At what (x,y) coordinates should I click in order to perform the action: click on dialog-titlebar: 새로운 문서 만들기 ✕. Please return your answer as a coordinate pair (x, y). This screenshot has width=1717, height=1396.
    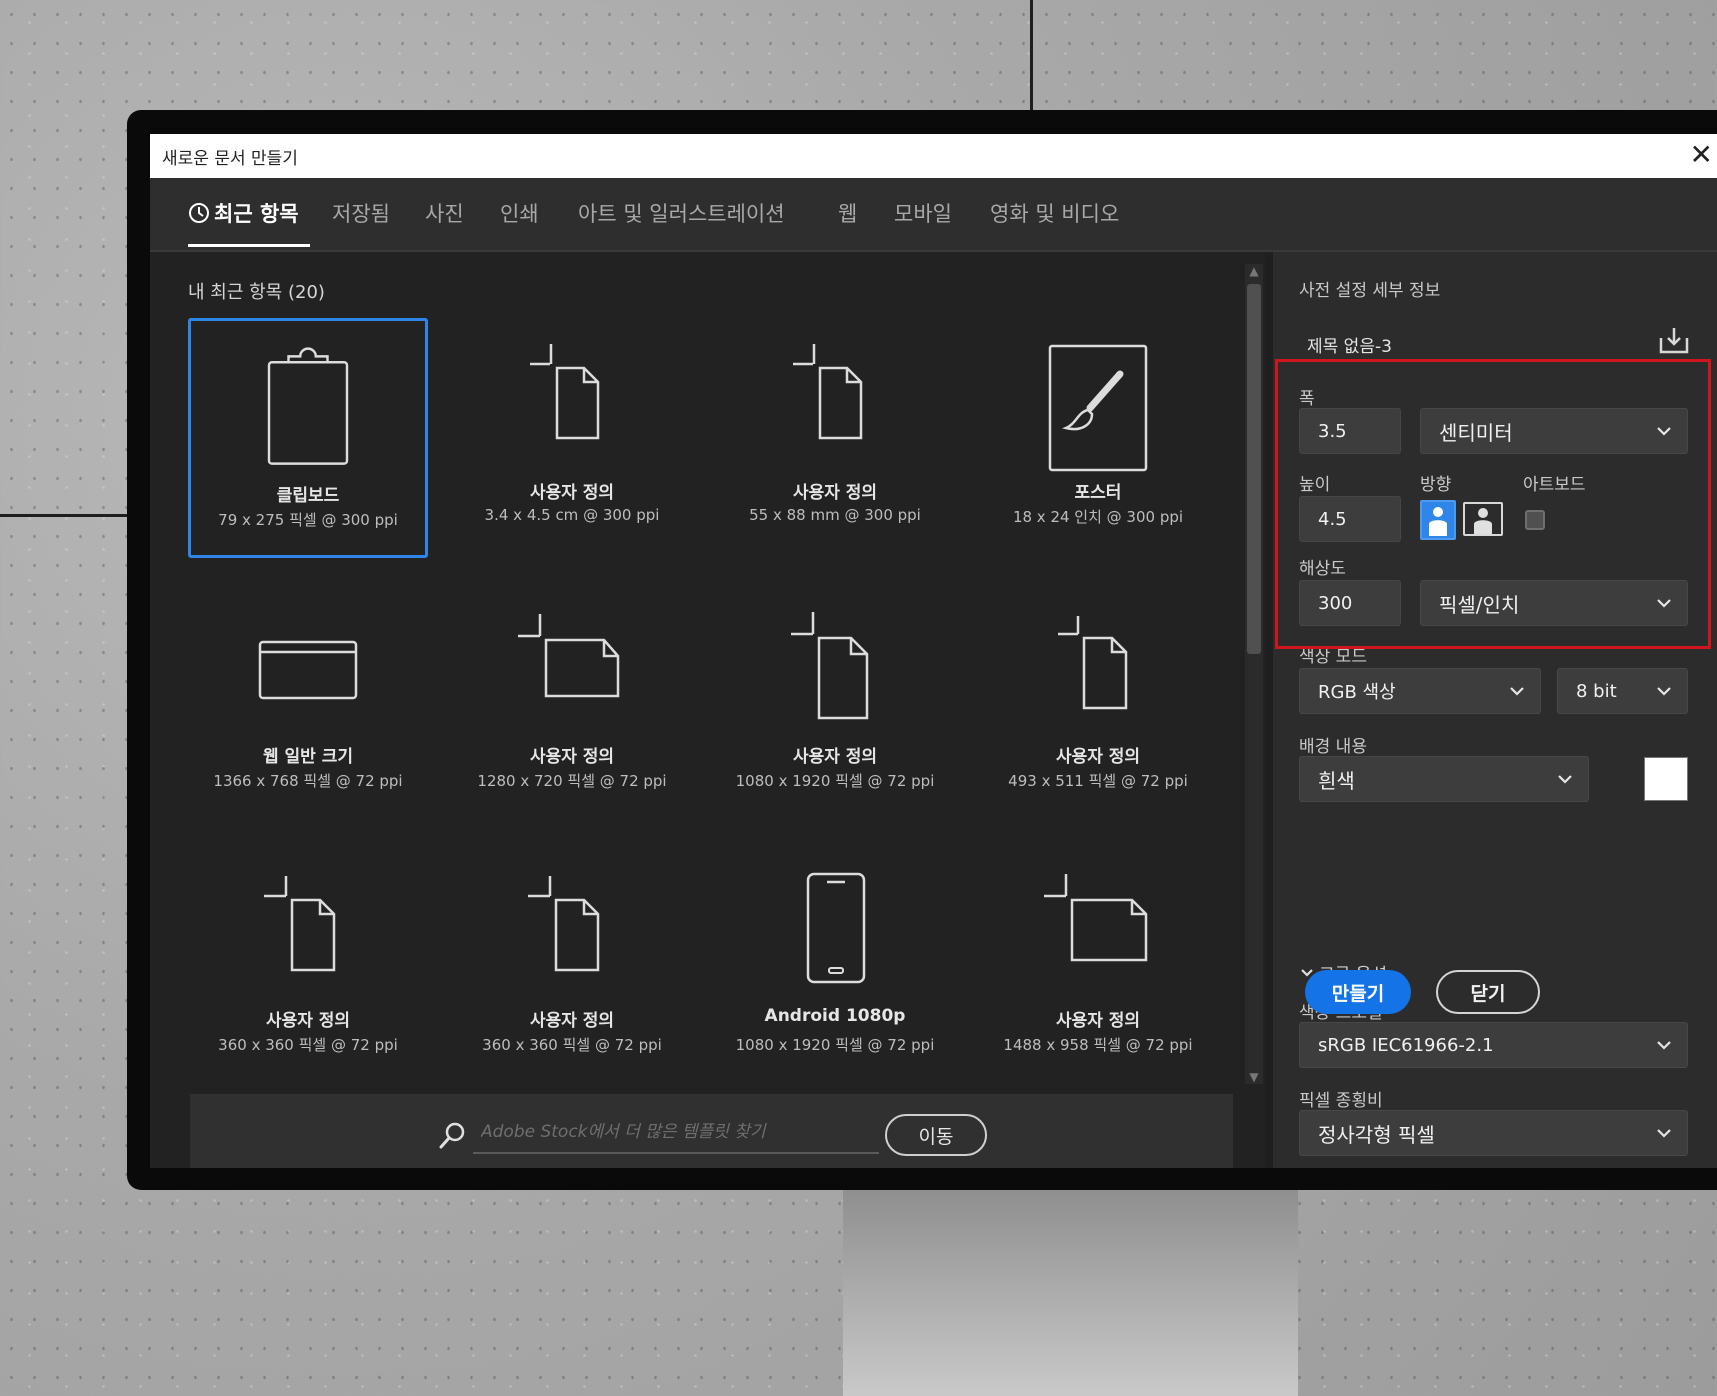
    Looking at the image, I should click on (933, 156).